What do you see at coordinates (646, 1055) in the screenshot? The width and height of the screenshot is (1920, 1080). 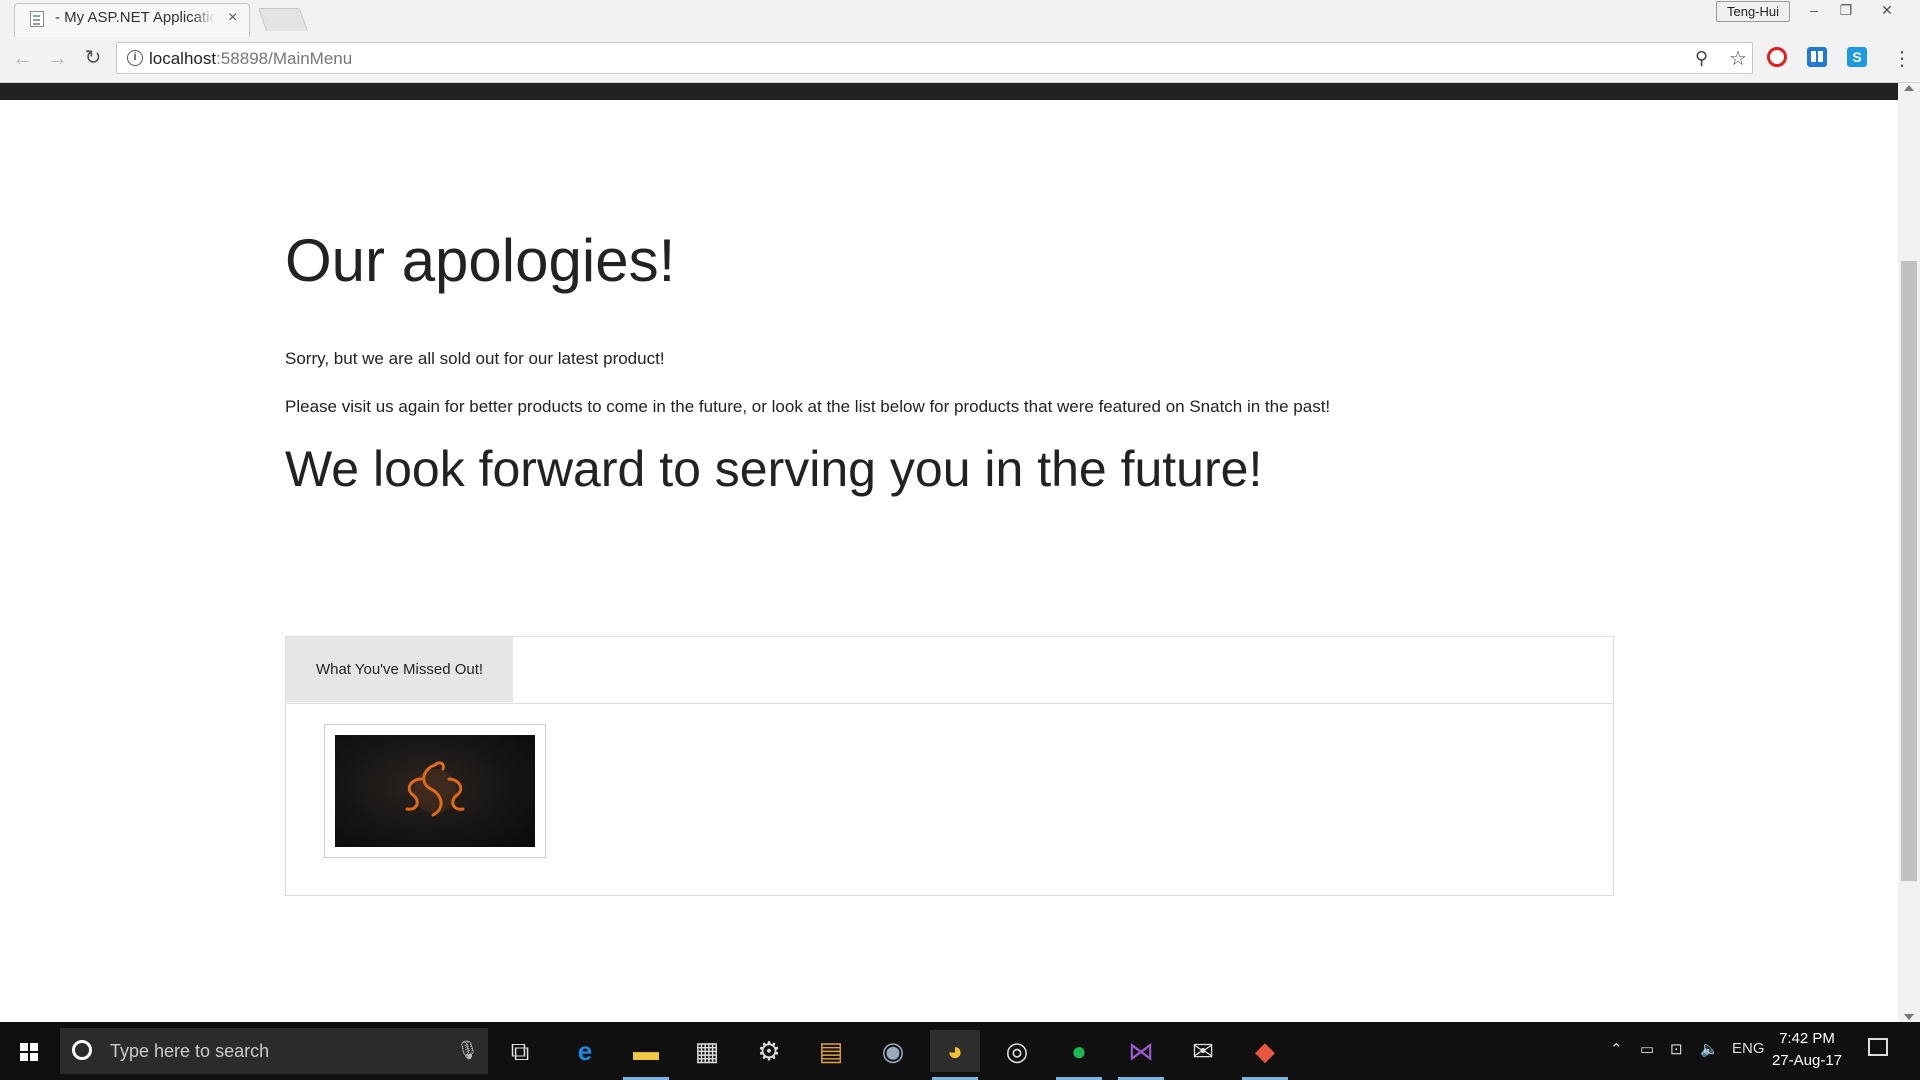 I see `file-explorer-icon: ▬` at bounding box center [646, 1055].